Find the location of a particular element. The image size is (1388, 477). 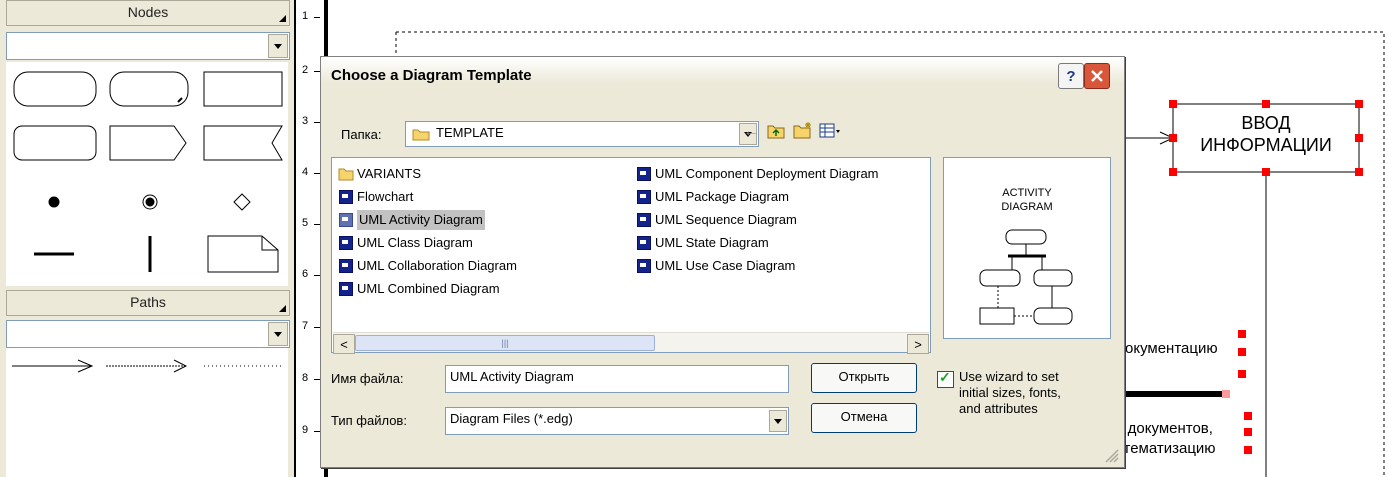

view-menu-icon is located at coordinates (831, 132).